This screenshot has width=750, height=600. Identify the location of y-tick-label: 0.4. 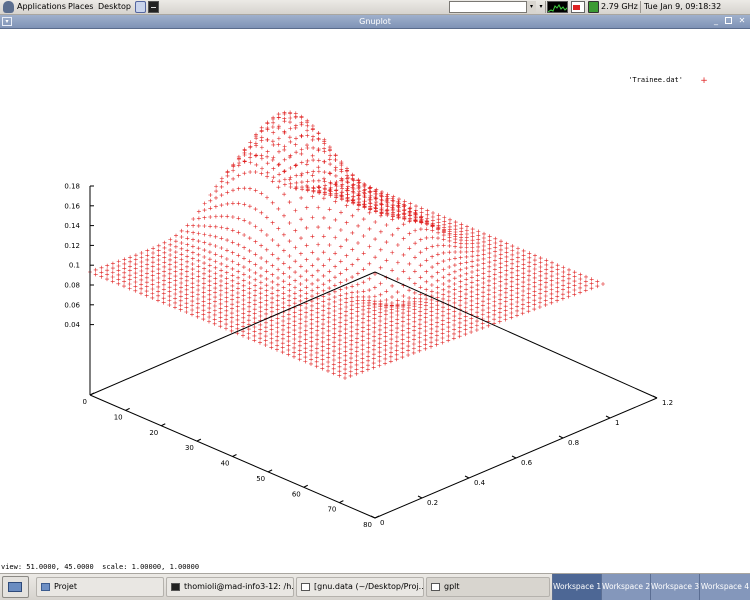
(480, 483).